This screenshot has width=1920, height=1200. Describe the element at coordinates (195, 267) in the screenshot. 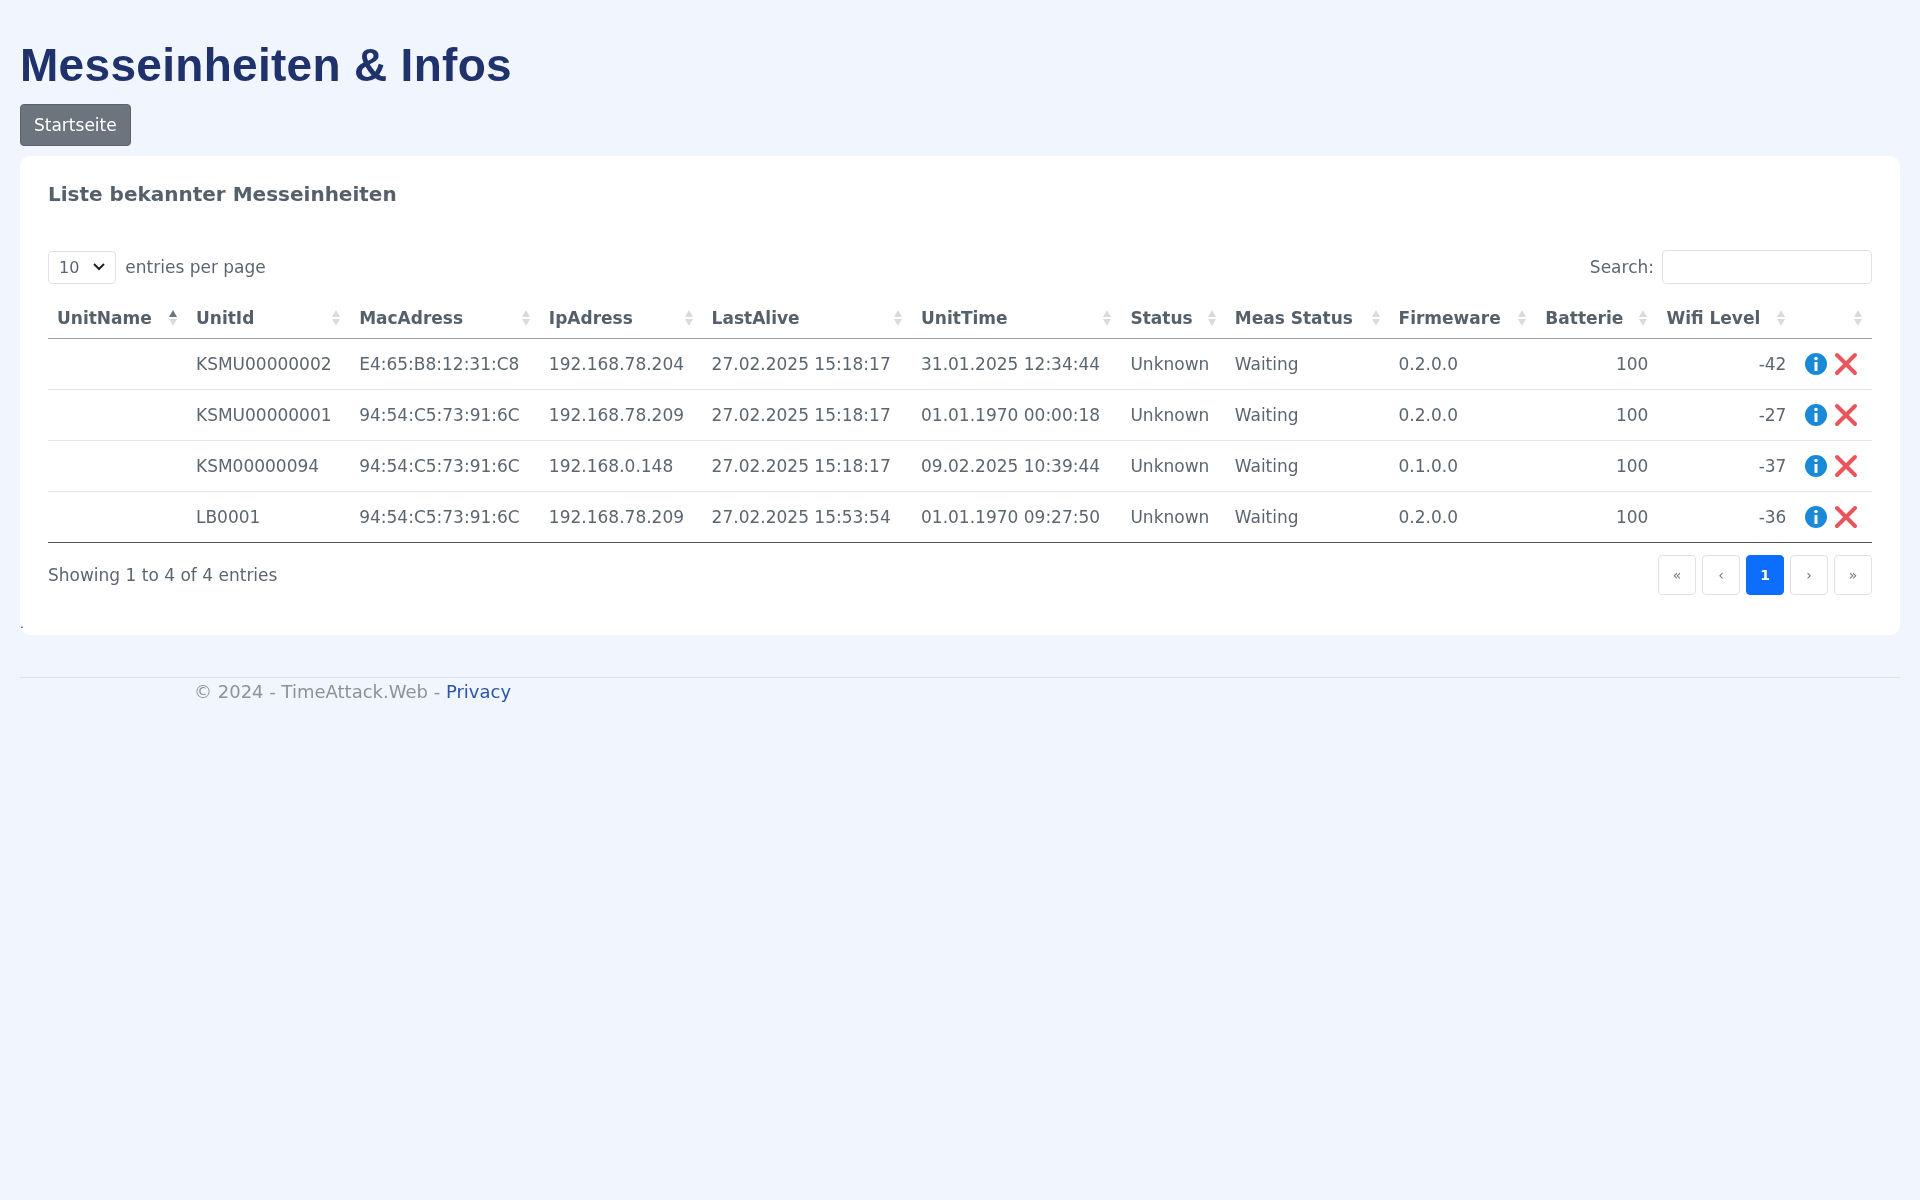

I see `page-size-label: entries per page` at that location.